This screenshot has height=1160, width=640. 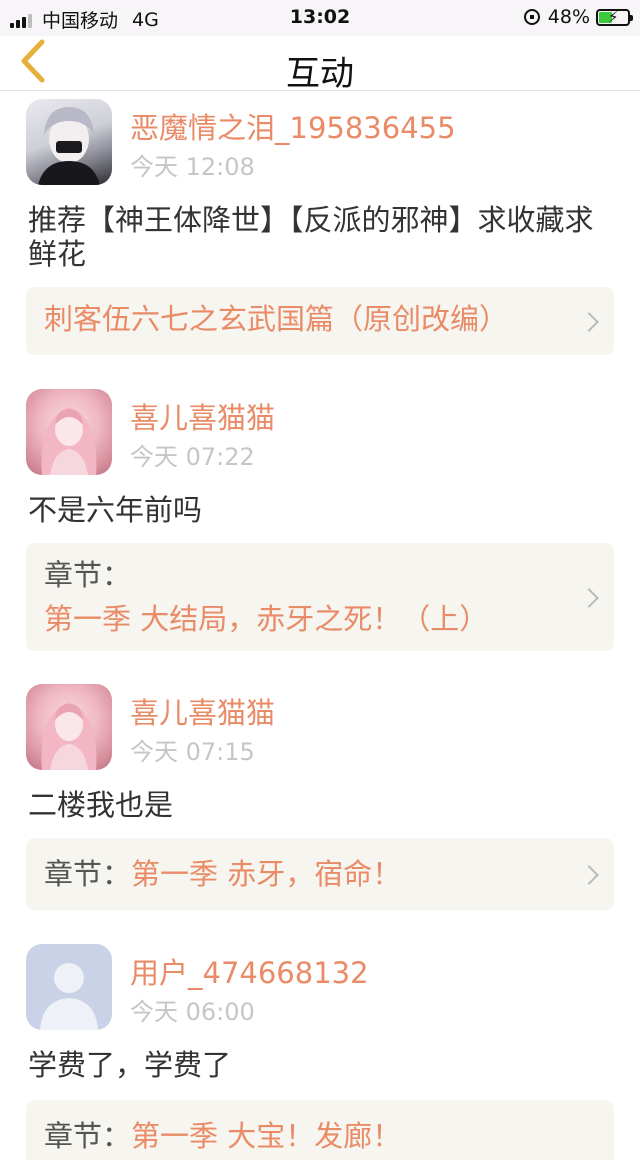 What do you see at coordinates (266, 619) in the screenshot?
I see `chapter-title: 第一季 大结局，赤牙之死！（上）` at bounding box center [266, 619].